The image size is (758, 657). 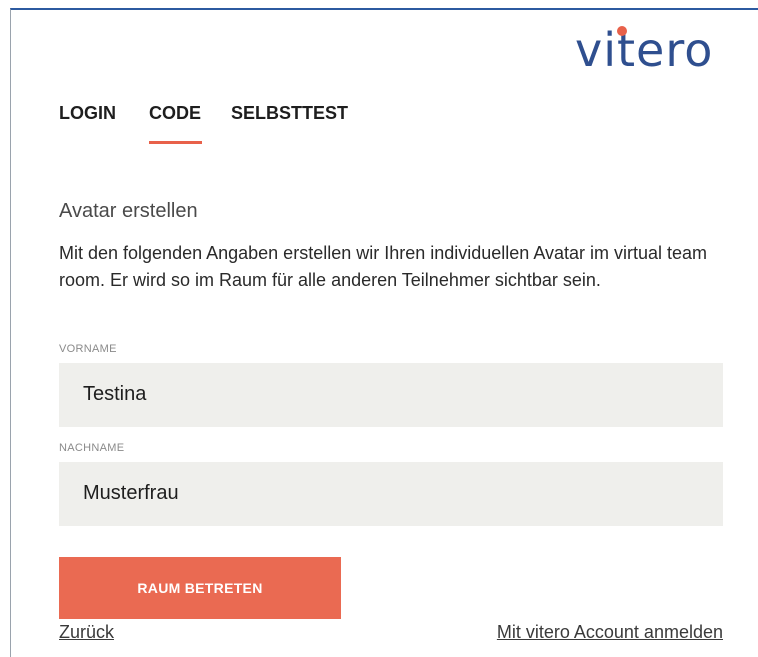 I want to click on back-link: Zurück, so click(x=86, y=632).